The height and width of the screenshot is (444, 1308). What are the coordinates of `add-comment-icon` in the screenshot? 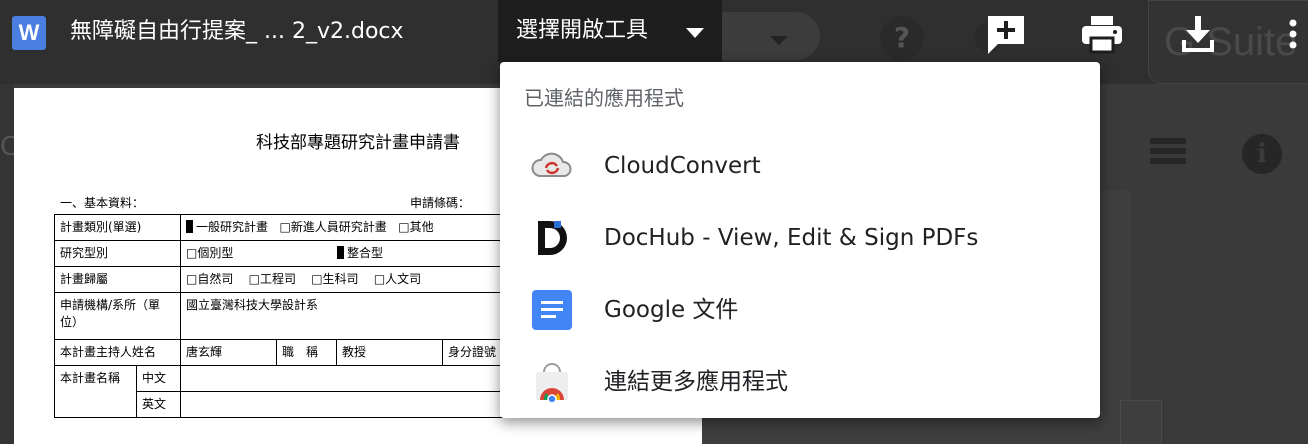 It's located at (1006, 34).